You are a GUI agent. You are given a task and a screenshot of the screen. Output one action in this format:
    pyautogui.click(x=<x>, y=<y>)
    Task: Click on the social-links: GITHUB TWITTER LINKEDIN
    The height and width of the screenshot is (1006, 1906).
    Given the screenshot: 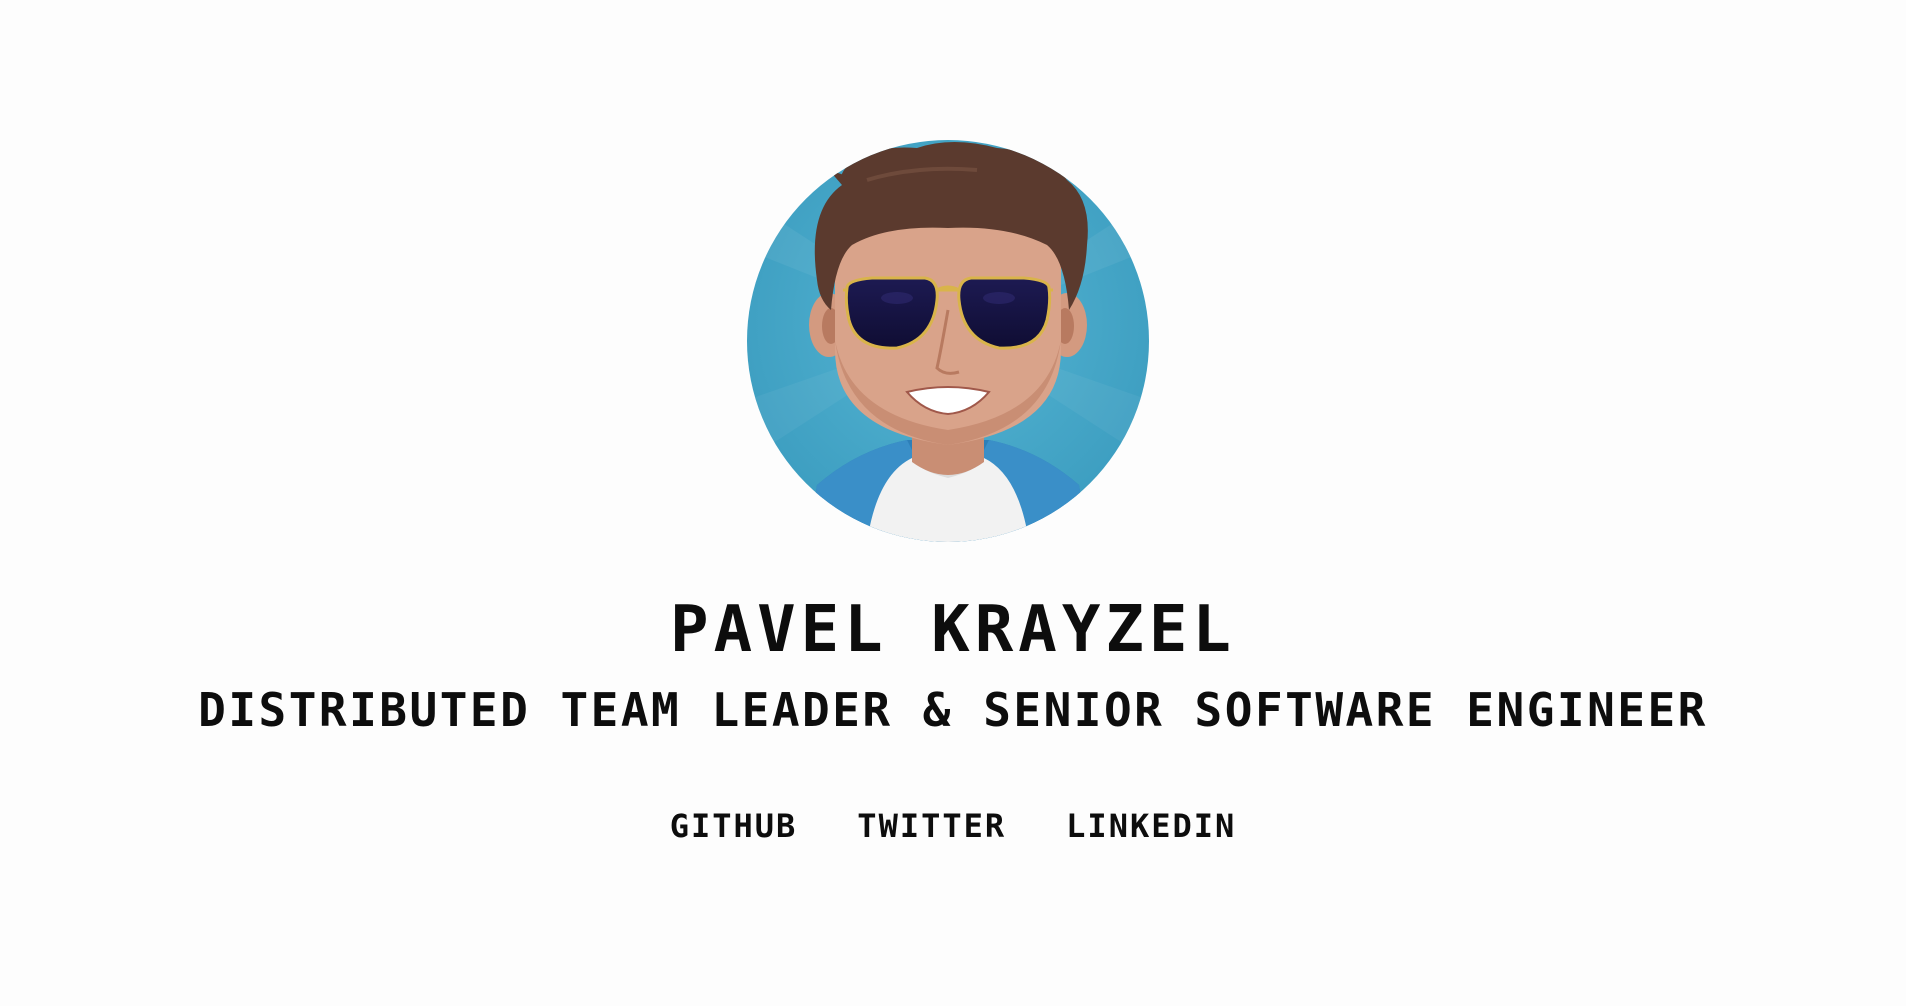 What is the action you would take?
    pyautogui.click(x=953, y=826)
    